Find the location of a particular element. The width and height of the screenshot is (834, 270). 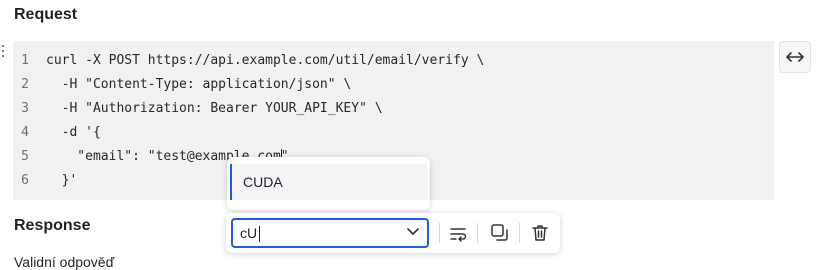

line-number-gutter: 1 2 3 4 5 6 is located at coordinates (25, 120).